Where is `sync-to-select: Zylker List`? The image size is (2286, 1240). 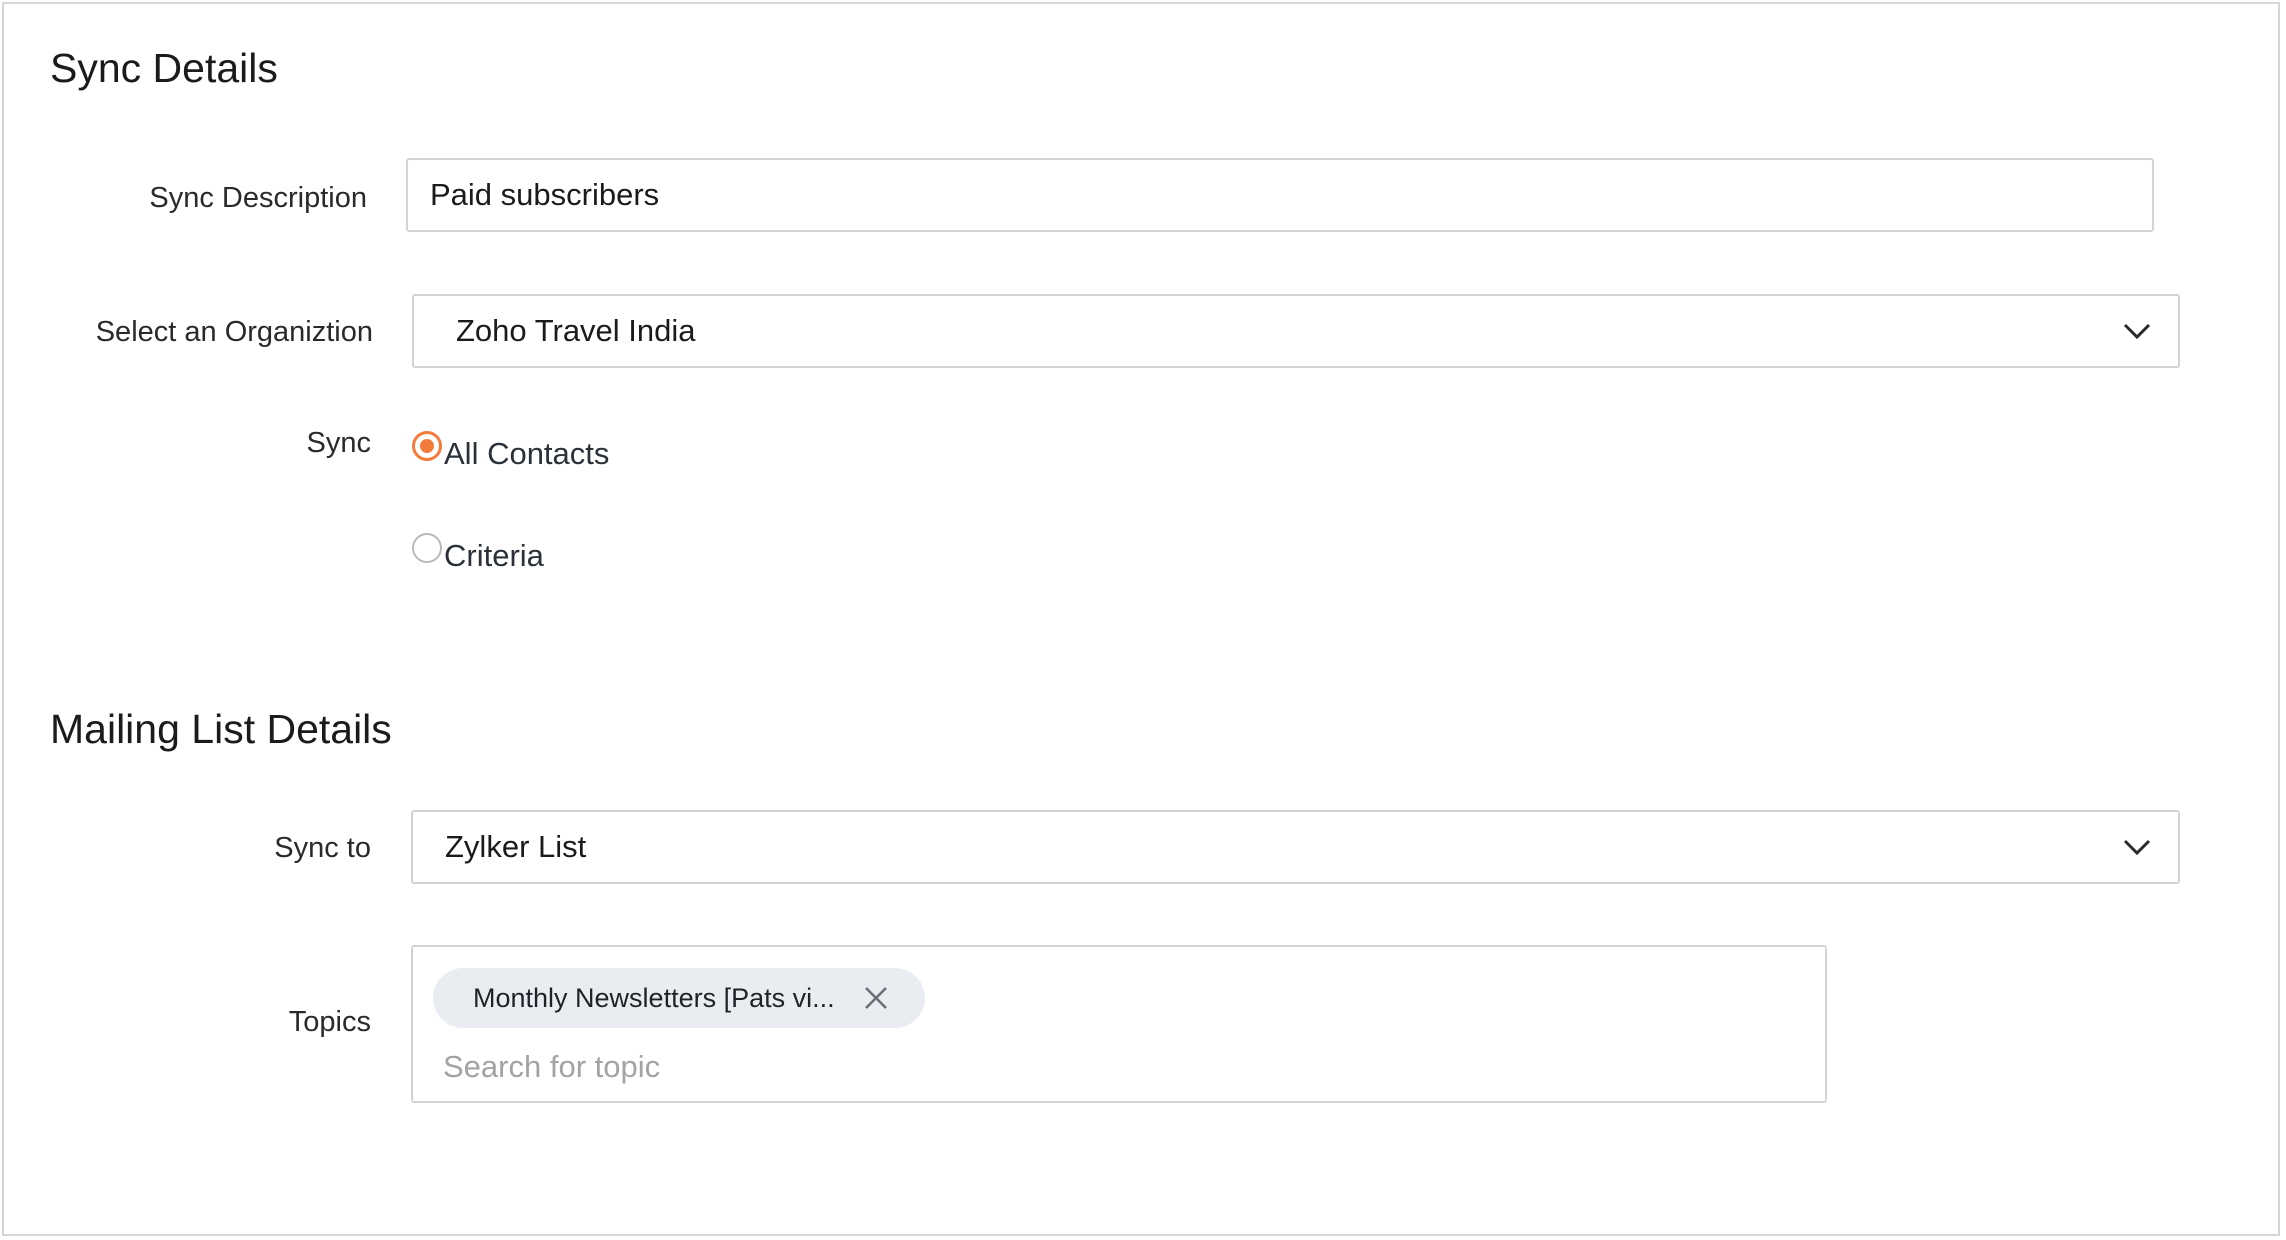 sync-to-select: Zylker List is located at coordinates (1295, 847).